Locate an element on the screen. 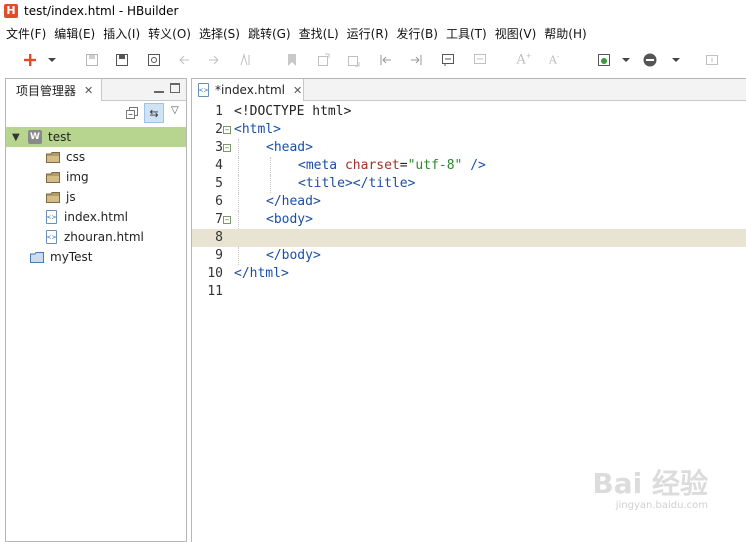 Image resolution: width=746 pixels, height=542 pixels. view-menu-chevron-icon: ▽ is located at coordinates (175, 110).